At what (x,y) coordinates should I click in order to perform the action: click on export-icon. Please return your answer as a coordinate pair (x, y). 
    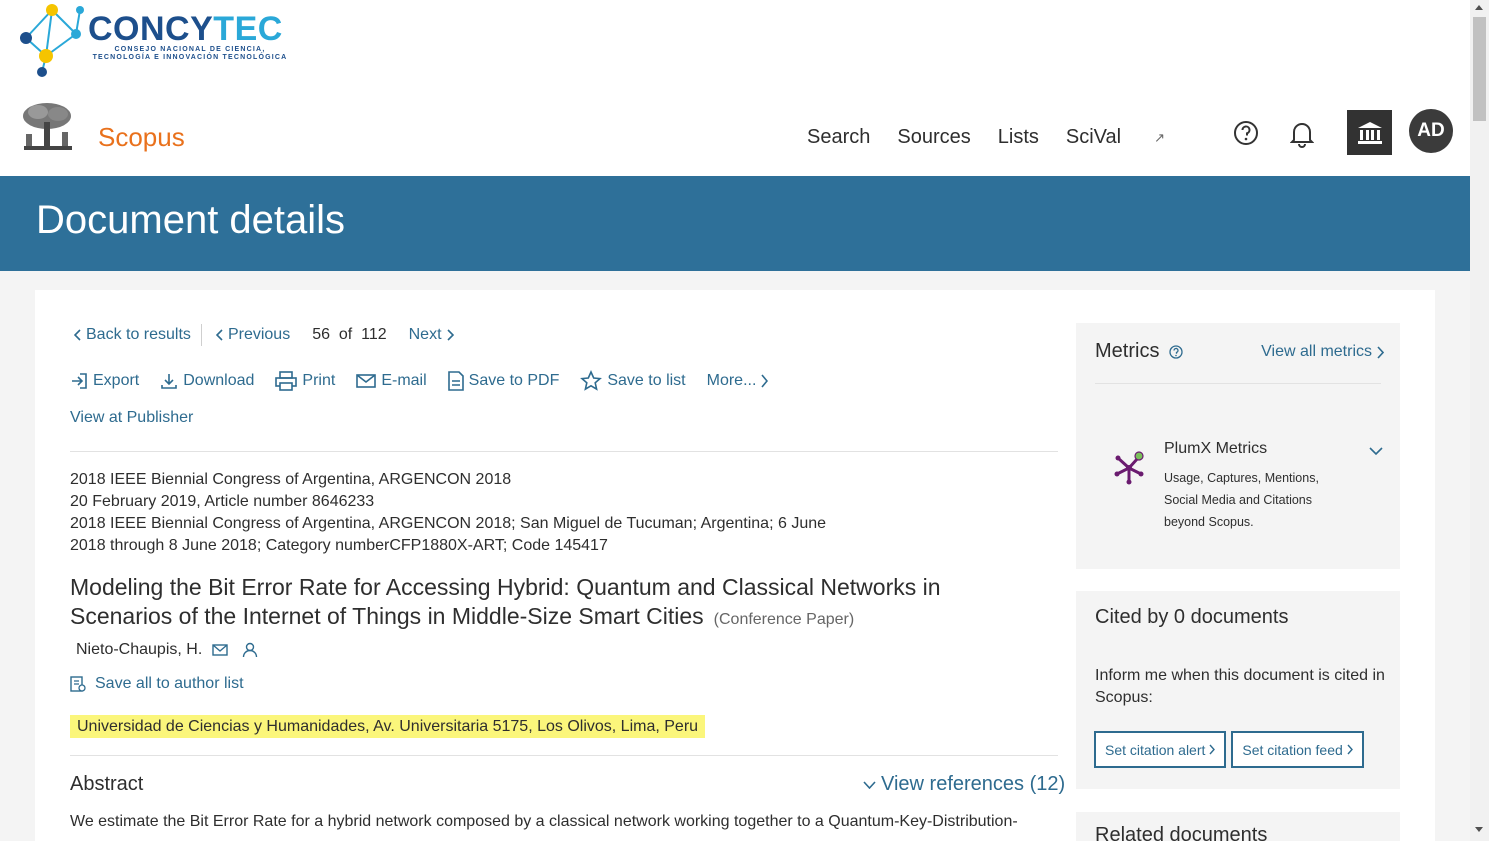
    Looking at the image, I should click on (79, 381).